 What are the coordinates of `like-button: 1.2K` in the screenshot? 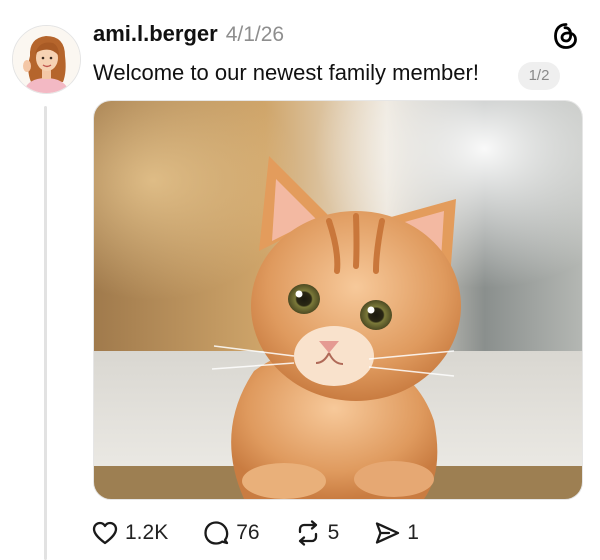 It's located at (129, 533).